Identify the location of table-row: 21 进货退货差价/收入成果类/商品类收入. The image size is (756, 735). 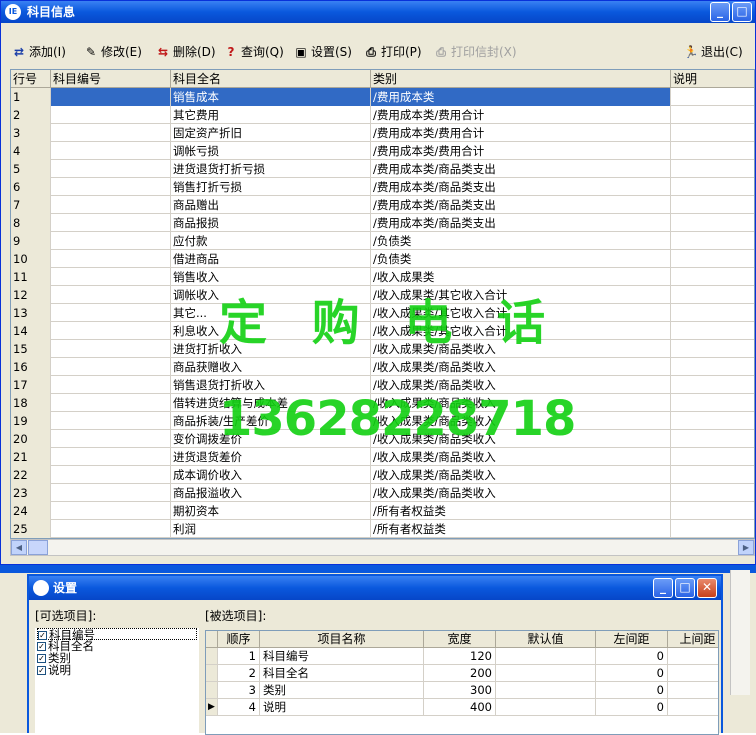
(382, 457).